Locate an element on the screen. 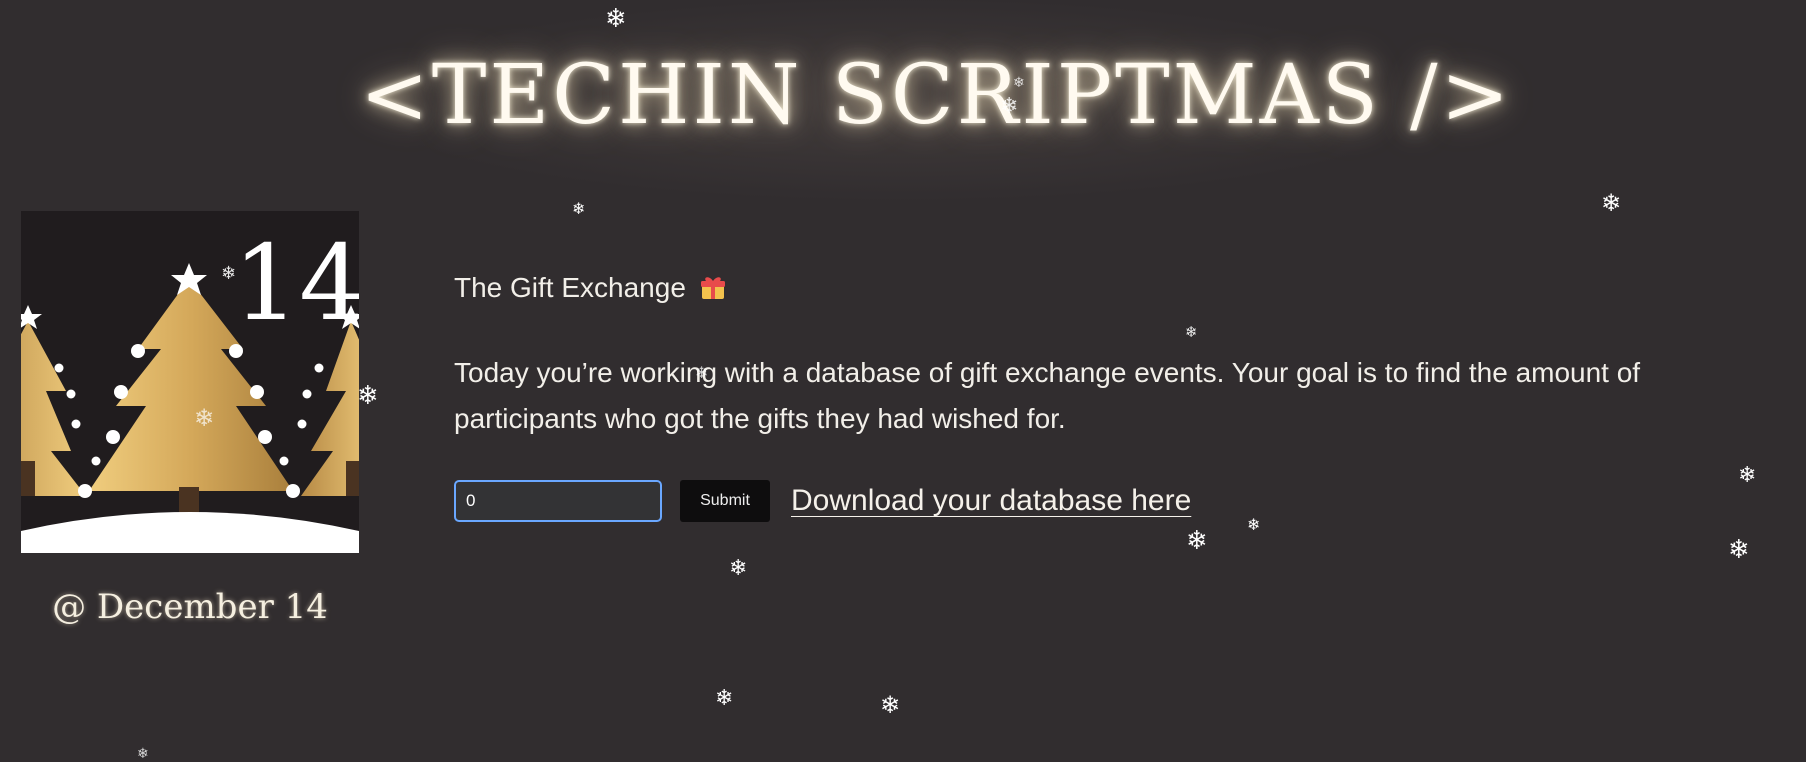 The image size is (1806, 762). answer-form: Submit Download your database here is located at coordinates (1104, 501).